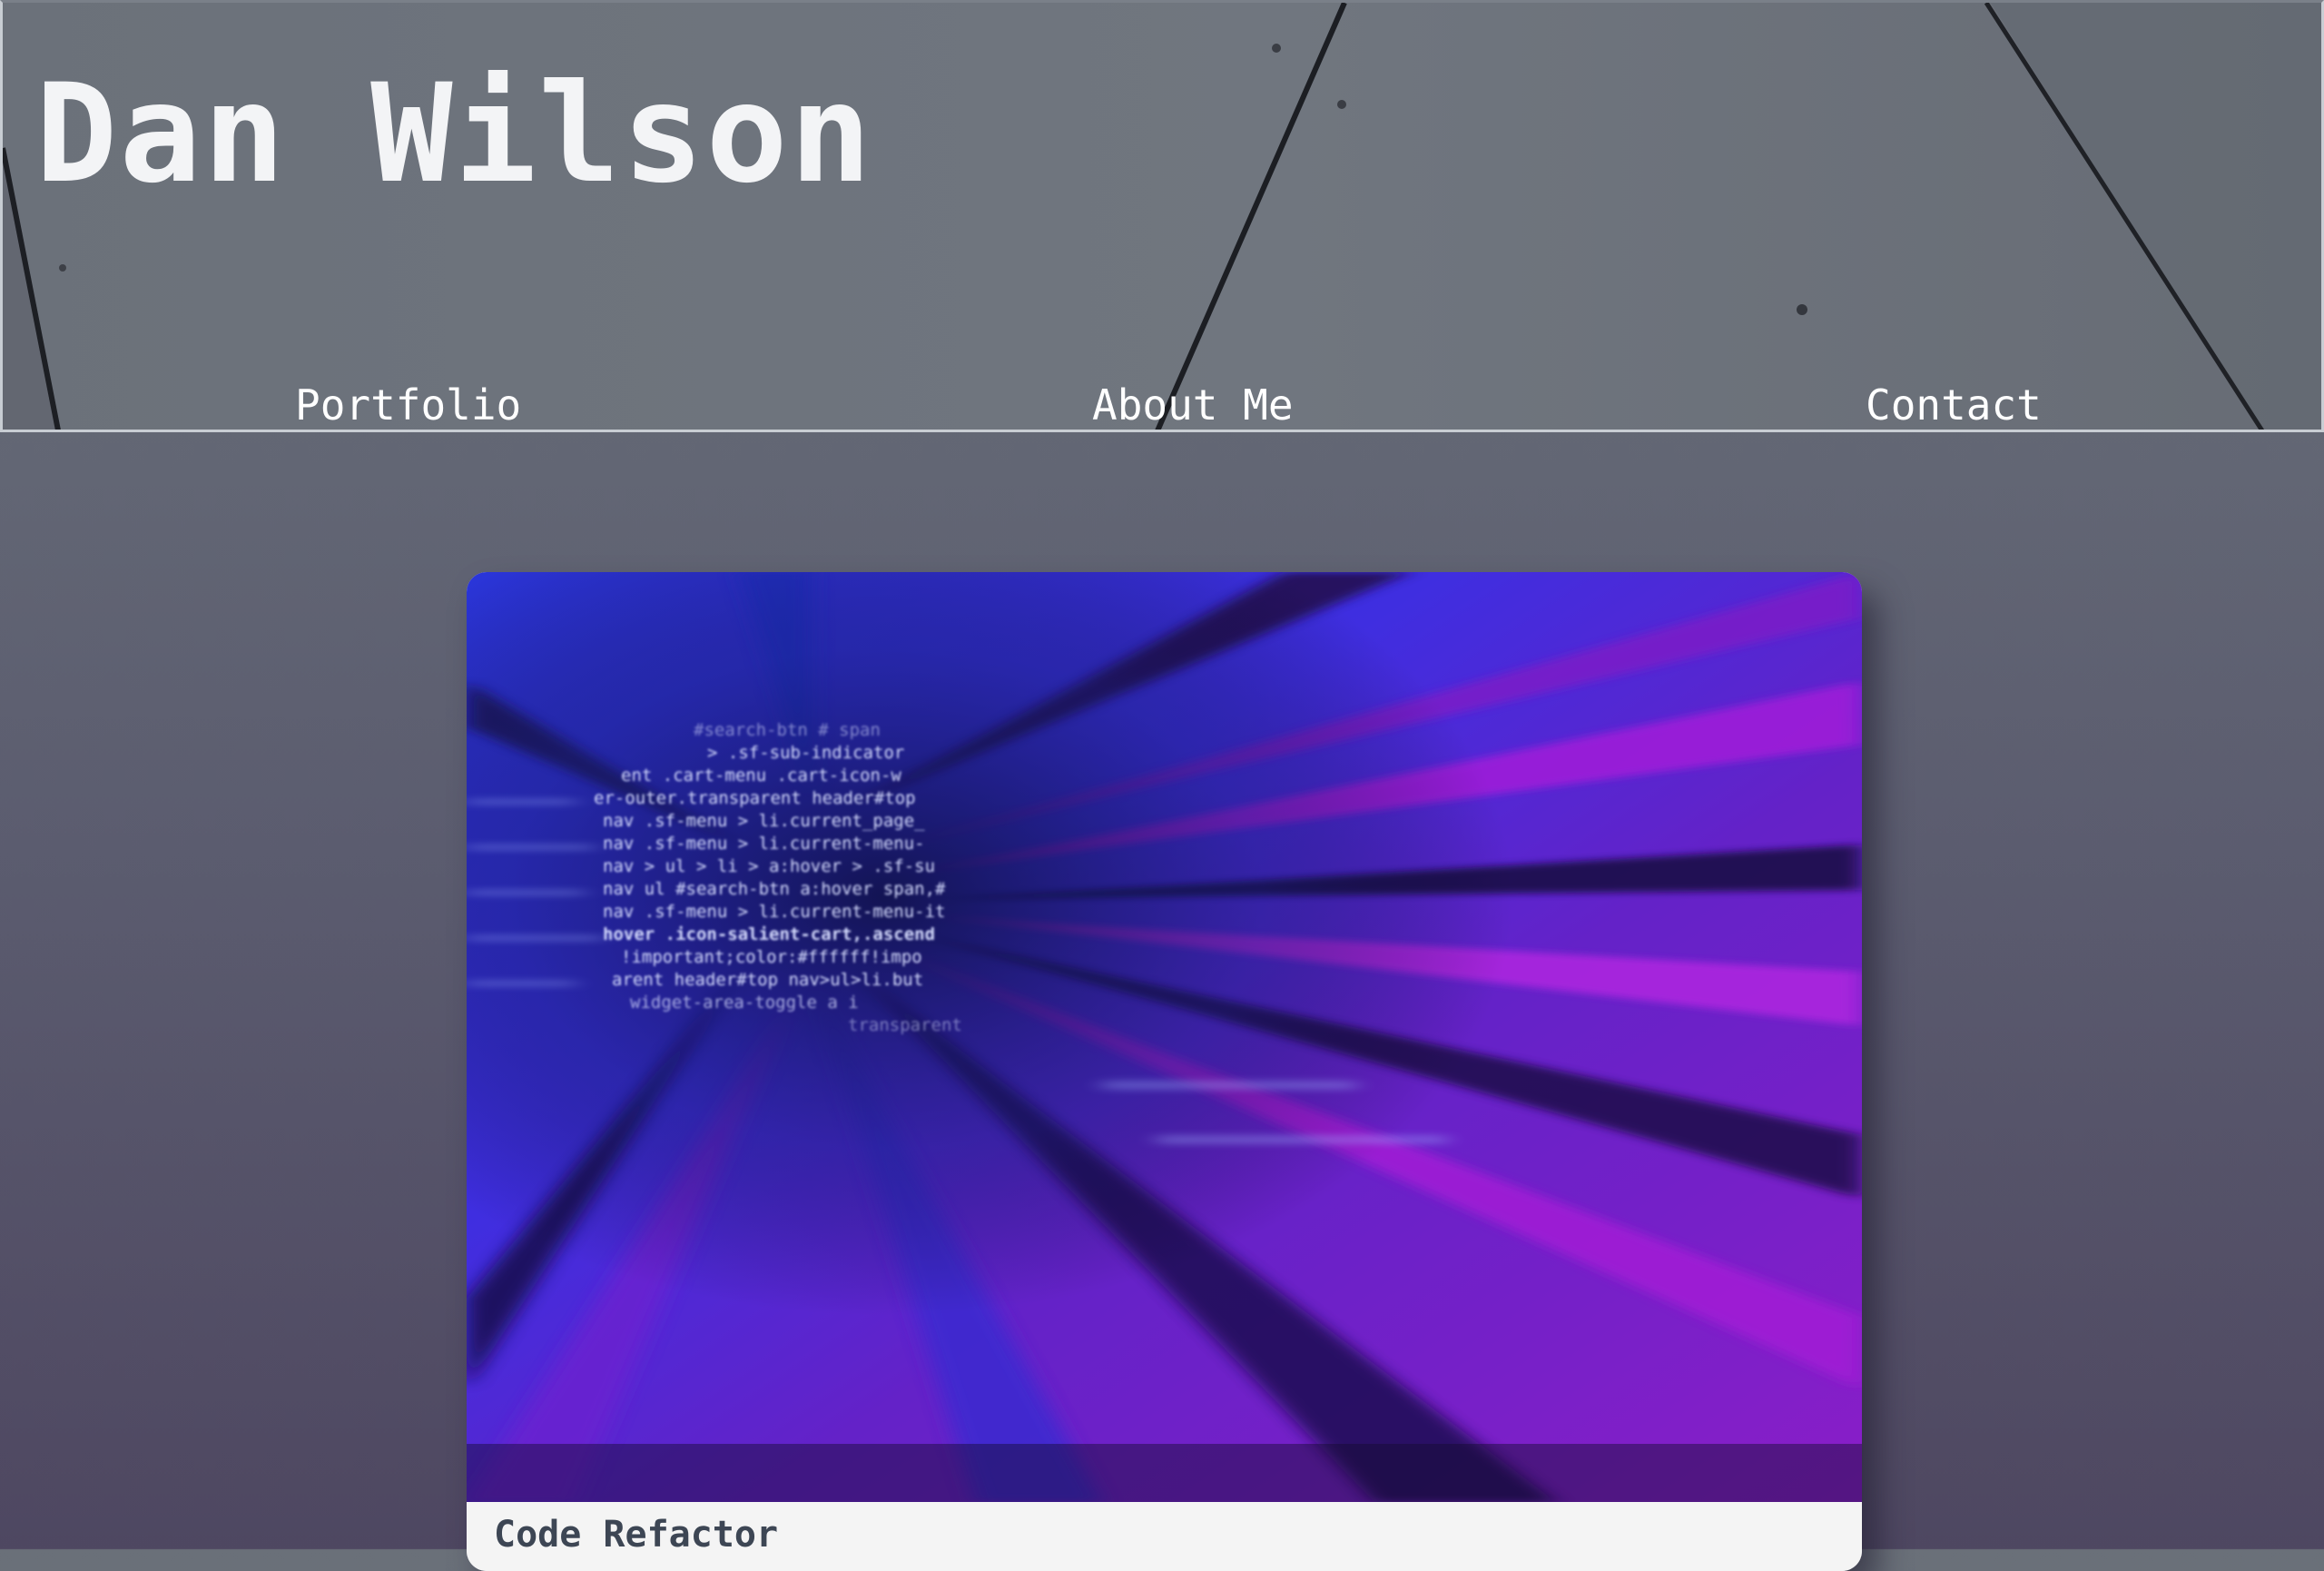 The image size is (2324, 1571). Describe the element at coordinates (787, 730) in the screenshot. I see `code-line: #search-btn # span` at that location.